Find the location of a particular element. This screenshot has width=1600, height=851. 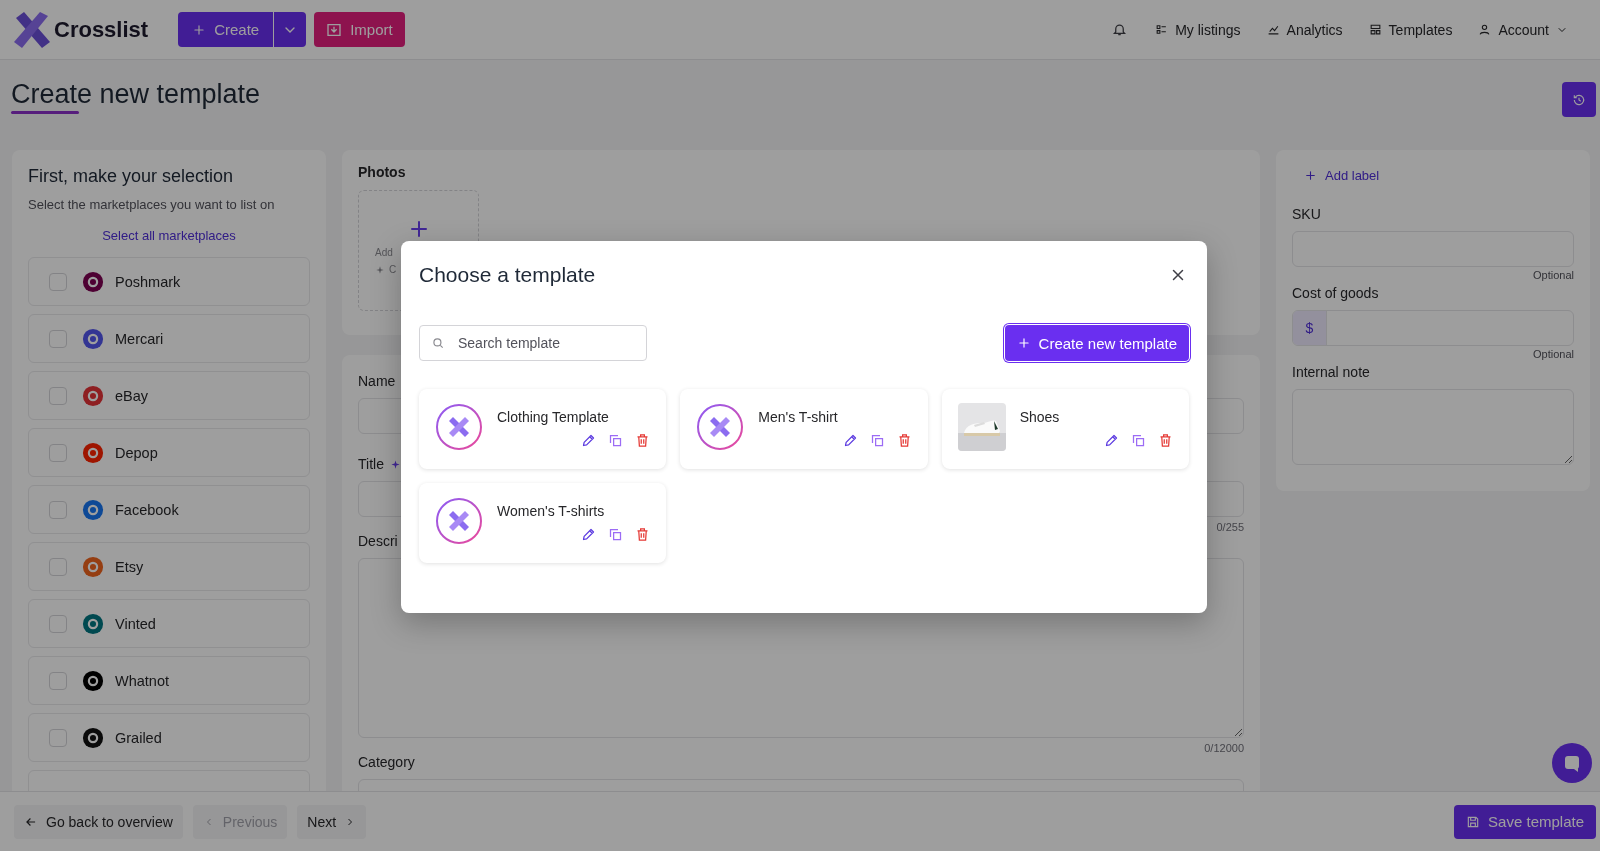

internal-note-field is located at coordinates (1433, 427).